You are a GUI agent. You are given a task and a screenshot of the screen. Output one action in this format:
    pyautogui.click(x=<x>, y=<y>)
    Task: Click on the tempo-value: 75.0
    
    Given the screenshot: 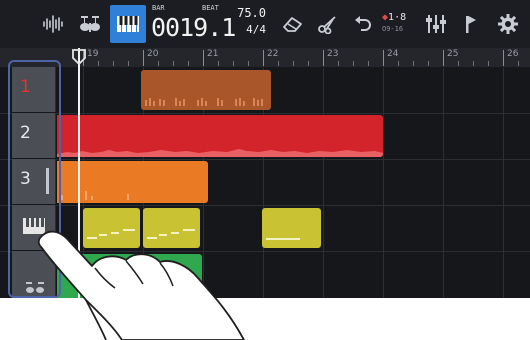 What is the action you would take?
    pyautogui.click(x=251, y=13)
    